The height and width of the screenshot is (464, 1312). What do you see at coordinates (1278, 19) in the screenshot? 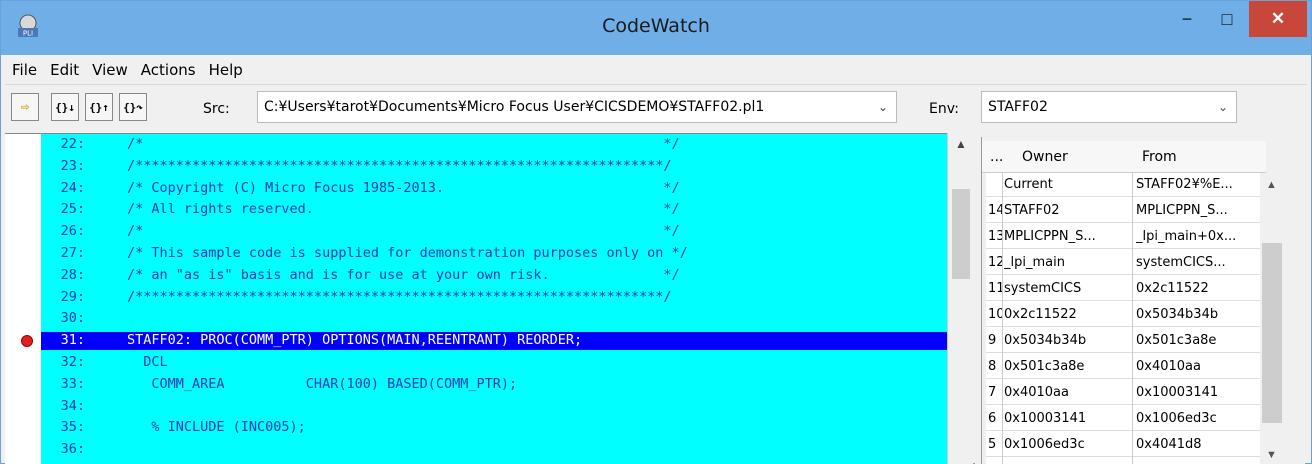
I see `close-button: ✕` at bounding box center [1278, 19].